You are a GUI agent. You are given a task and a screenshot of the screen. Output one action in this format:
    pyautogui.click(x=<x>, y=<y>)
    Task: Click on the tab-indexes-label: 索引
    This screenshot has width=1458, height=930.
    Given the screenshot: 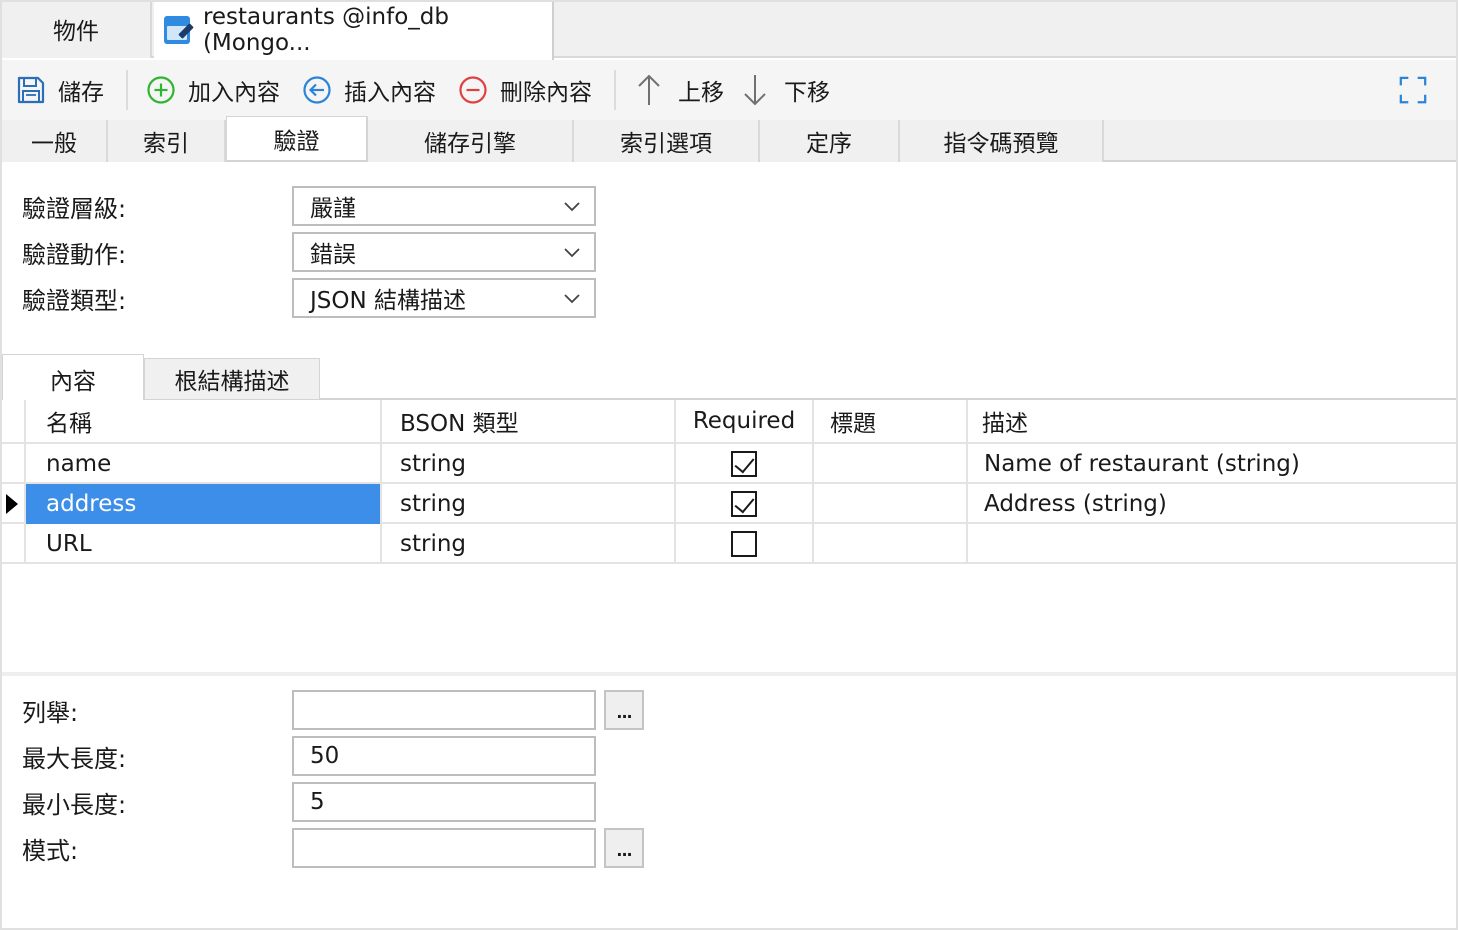 What is the action you would take?
    pyautogui.click(x=166, y=144)
    